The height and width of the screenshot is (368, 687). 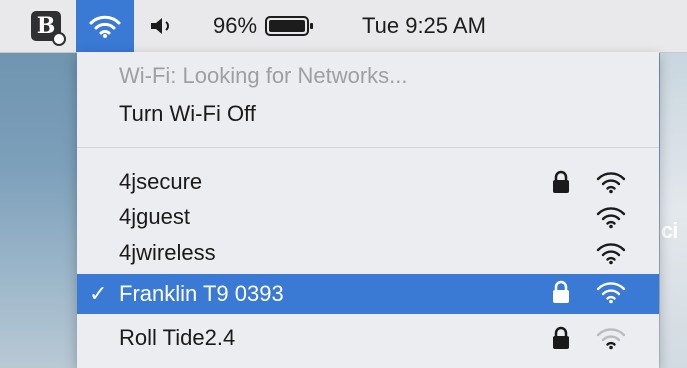 I want to click on app-menu-extra: B, so click(x=46, y=26).